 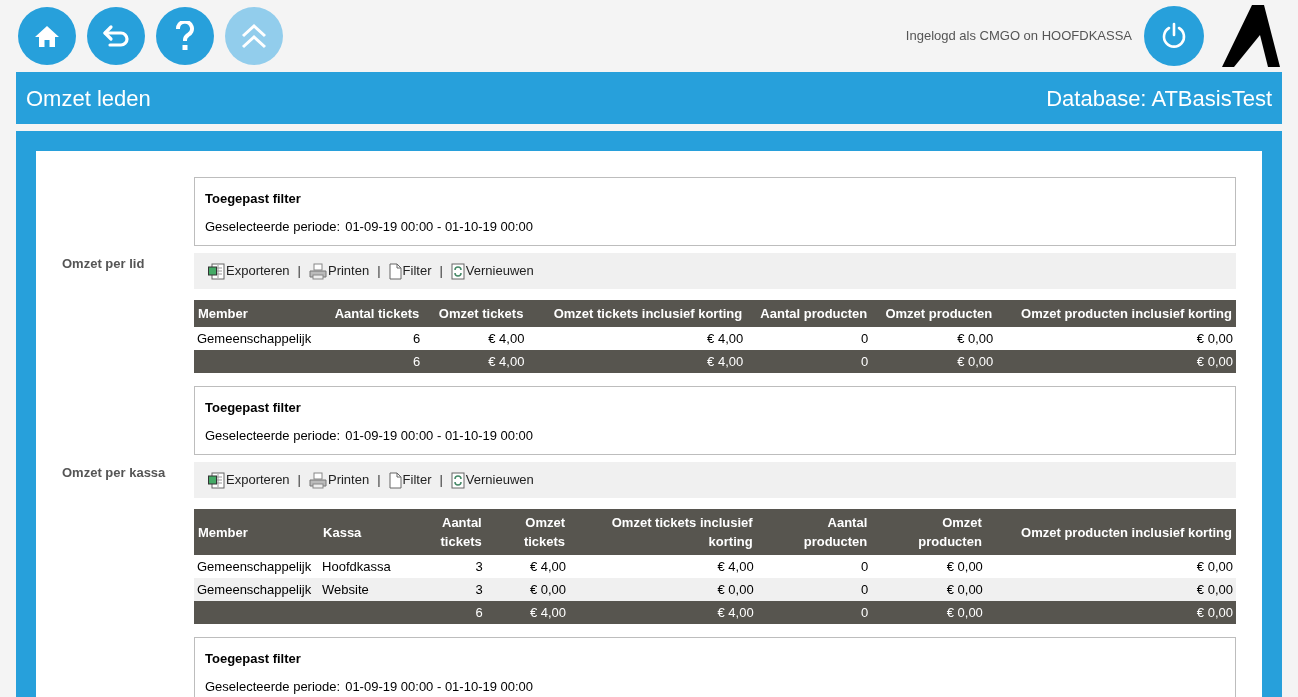 I want to click on table-cell: 6, so click(x=376, y=338).